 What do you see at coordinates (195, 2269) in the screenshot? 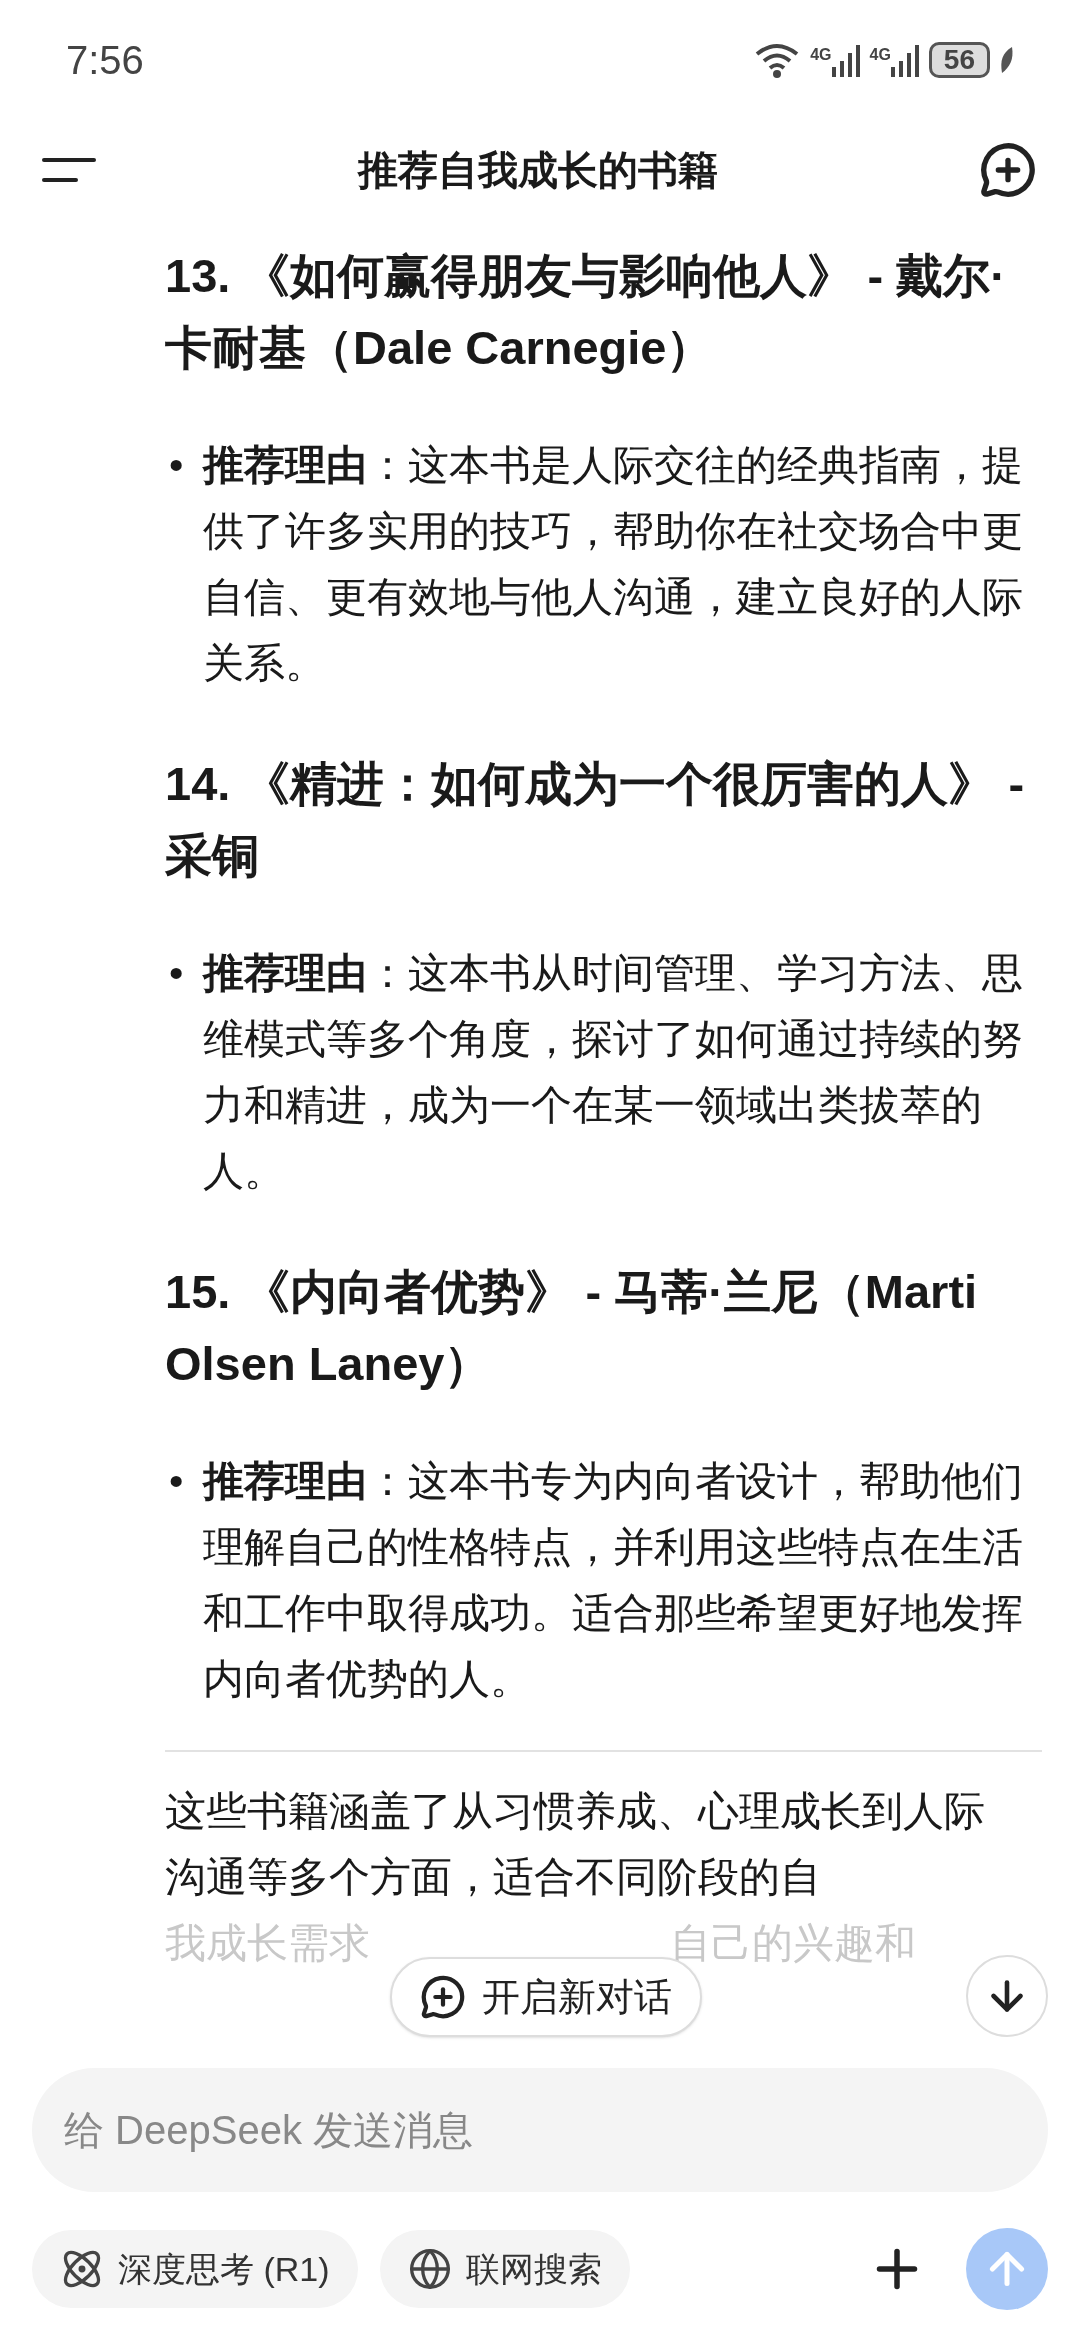
I see `option-chip: 深度思考 (R1)` at bounding box center [195, 2269].